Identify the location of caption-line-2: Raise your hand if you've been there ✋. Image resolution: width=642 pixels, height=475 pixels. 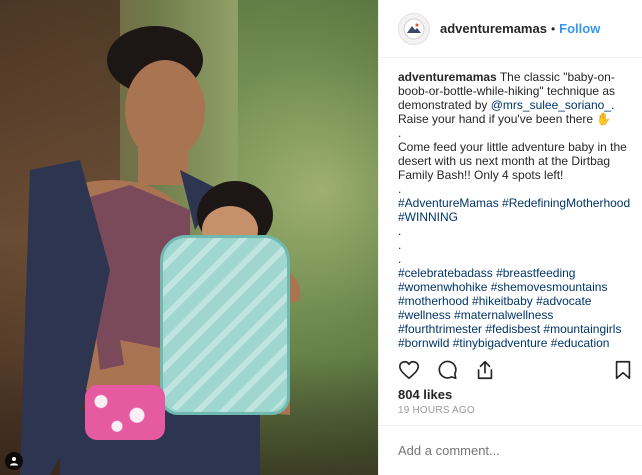
(505, 119).